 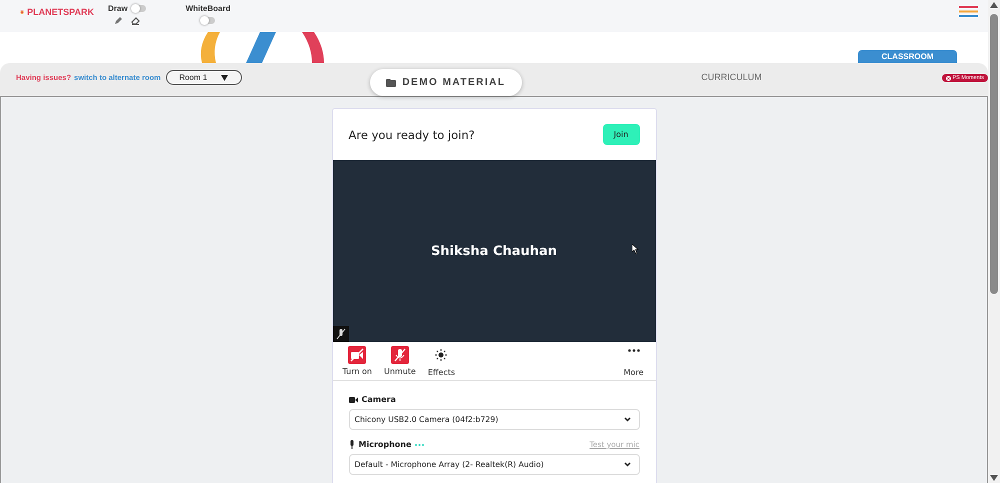 I want to click on eraser-icon, so click(x=135, y=20).